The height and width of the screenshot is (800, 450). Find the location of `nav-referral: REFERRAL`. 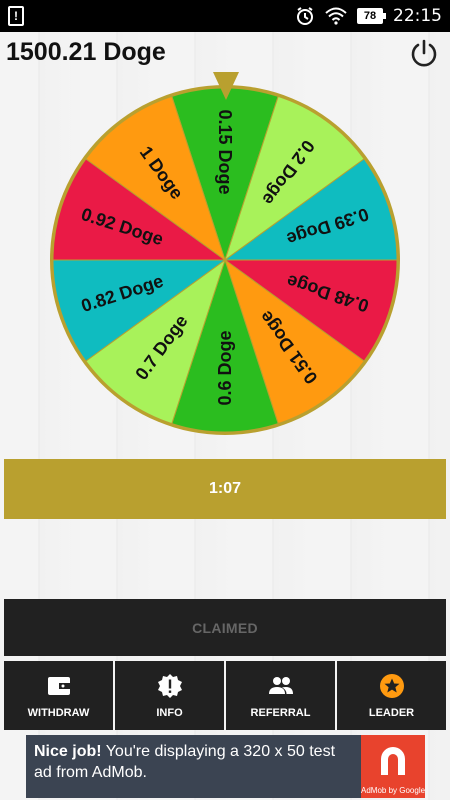

nav-referral: REFERRAL is located at coordinates (280, 695).